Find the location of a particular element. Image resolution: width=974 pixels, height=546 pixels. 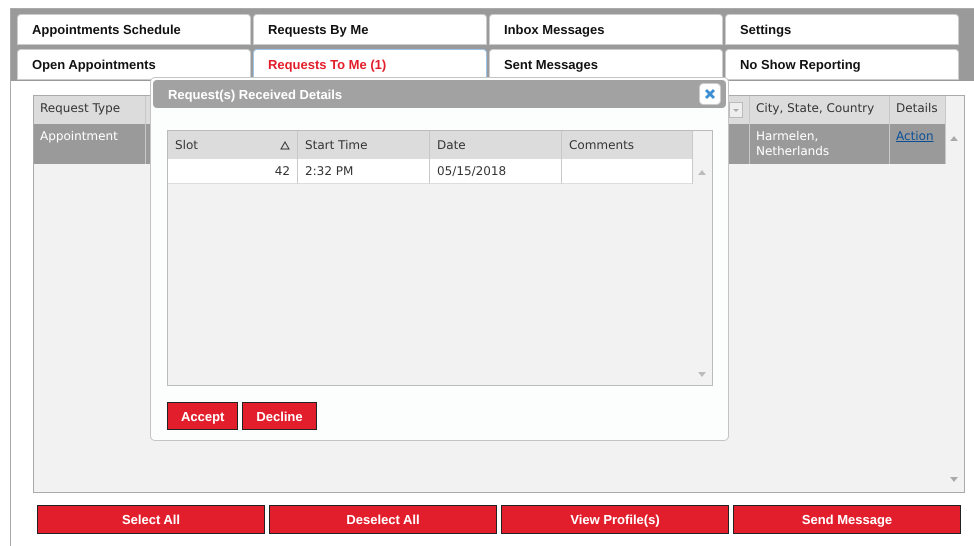

footer-button: Deselect All is located at coordinates (383, 519).